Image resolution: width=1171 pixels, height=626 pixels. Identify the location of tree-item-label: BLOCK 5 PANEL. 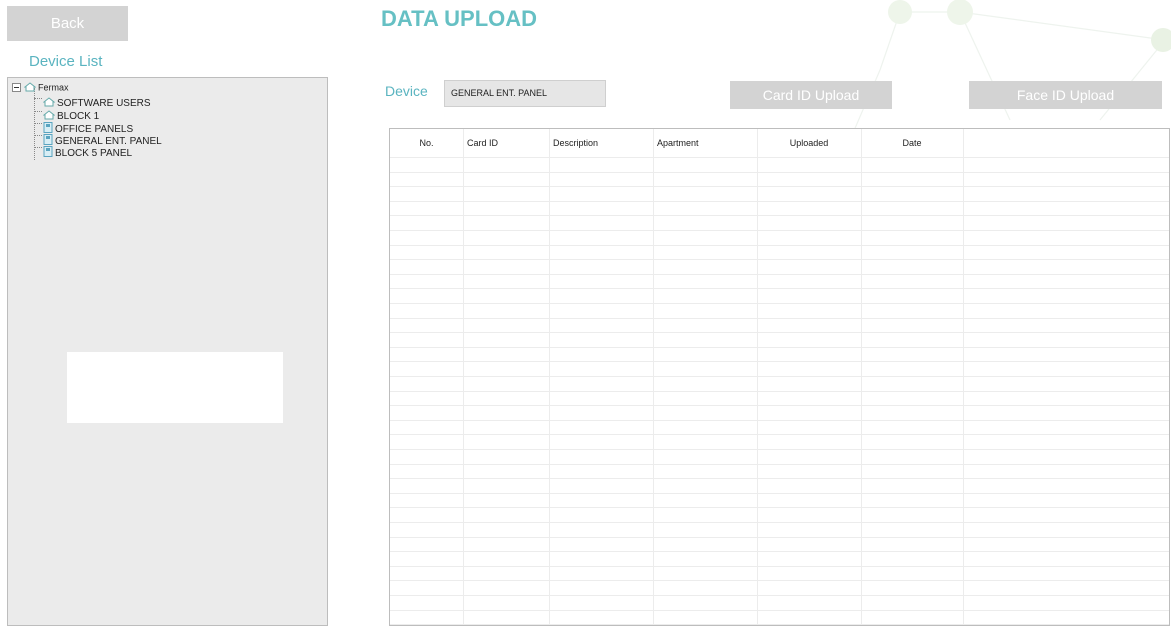
(94, 153).